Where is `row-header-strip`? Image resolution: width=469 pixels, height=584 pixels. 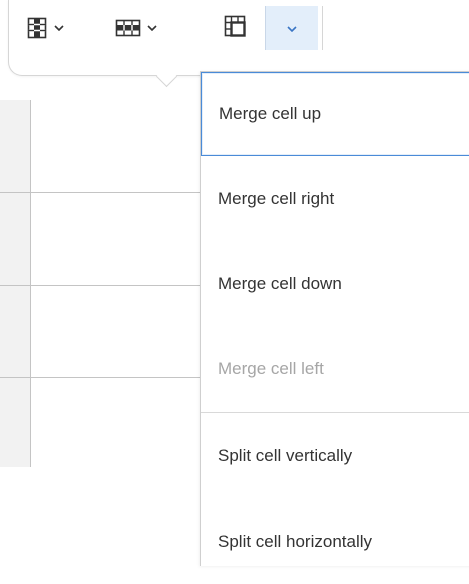 row-header-strip is located at coordinates (15, 283).